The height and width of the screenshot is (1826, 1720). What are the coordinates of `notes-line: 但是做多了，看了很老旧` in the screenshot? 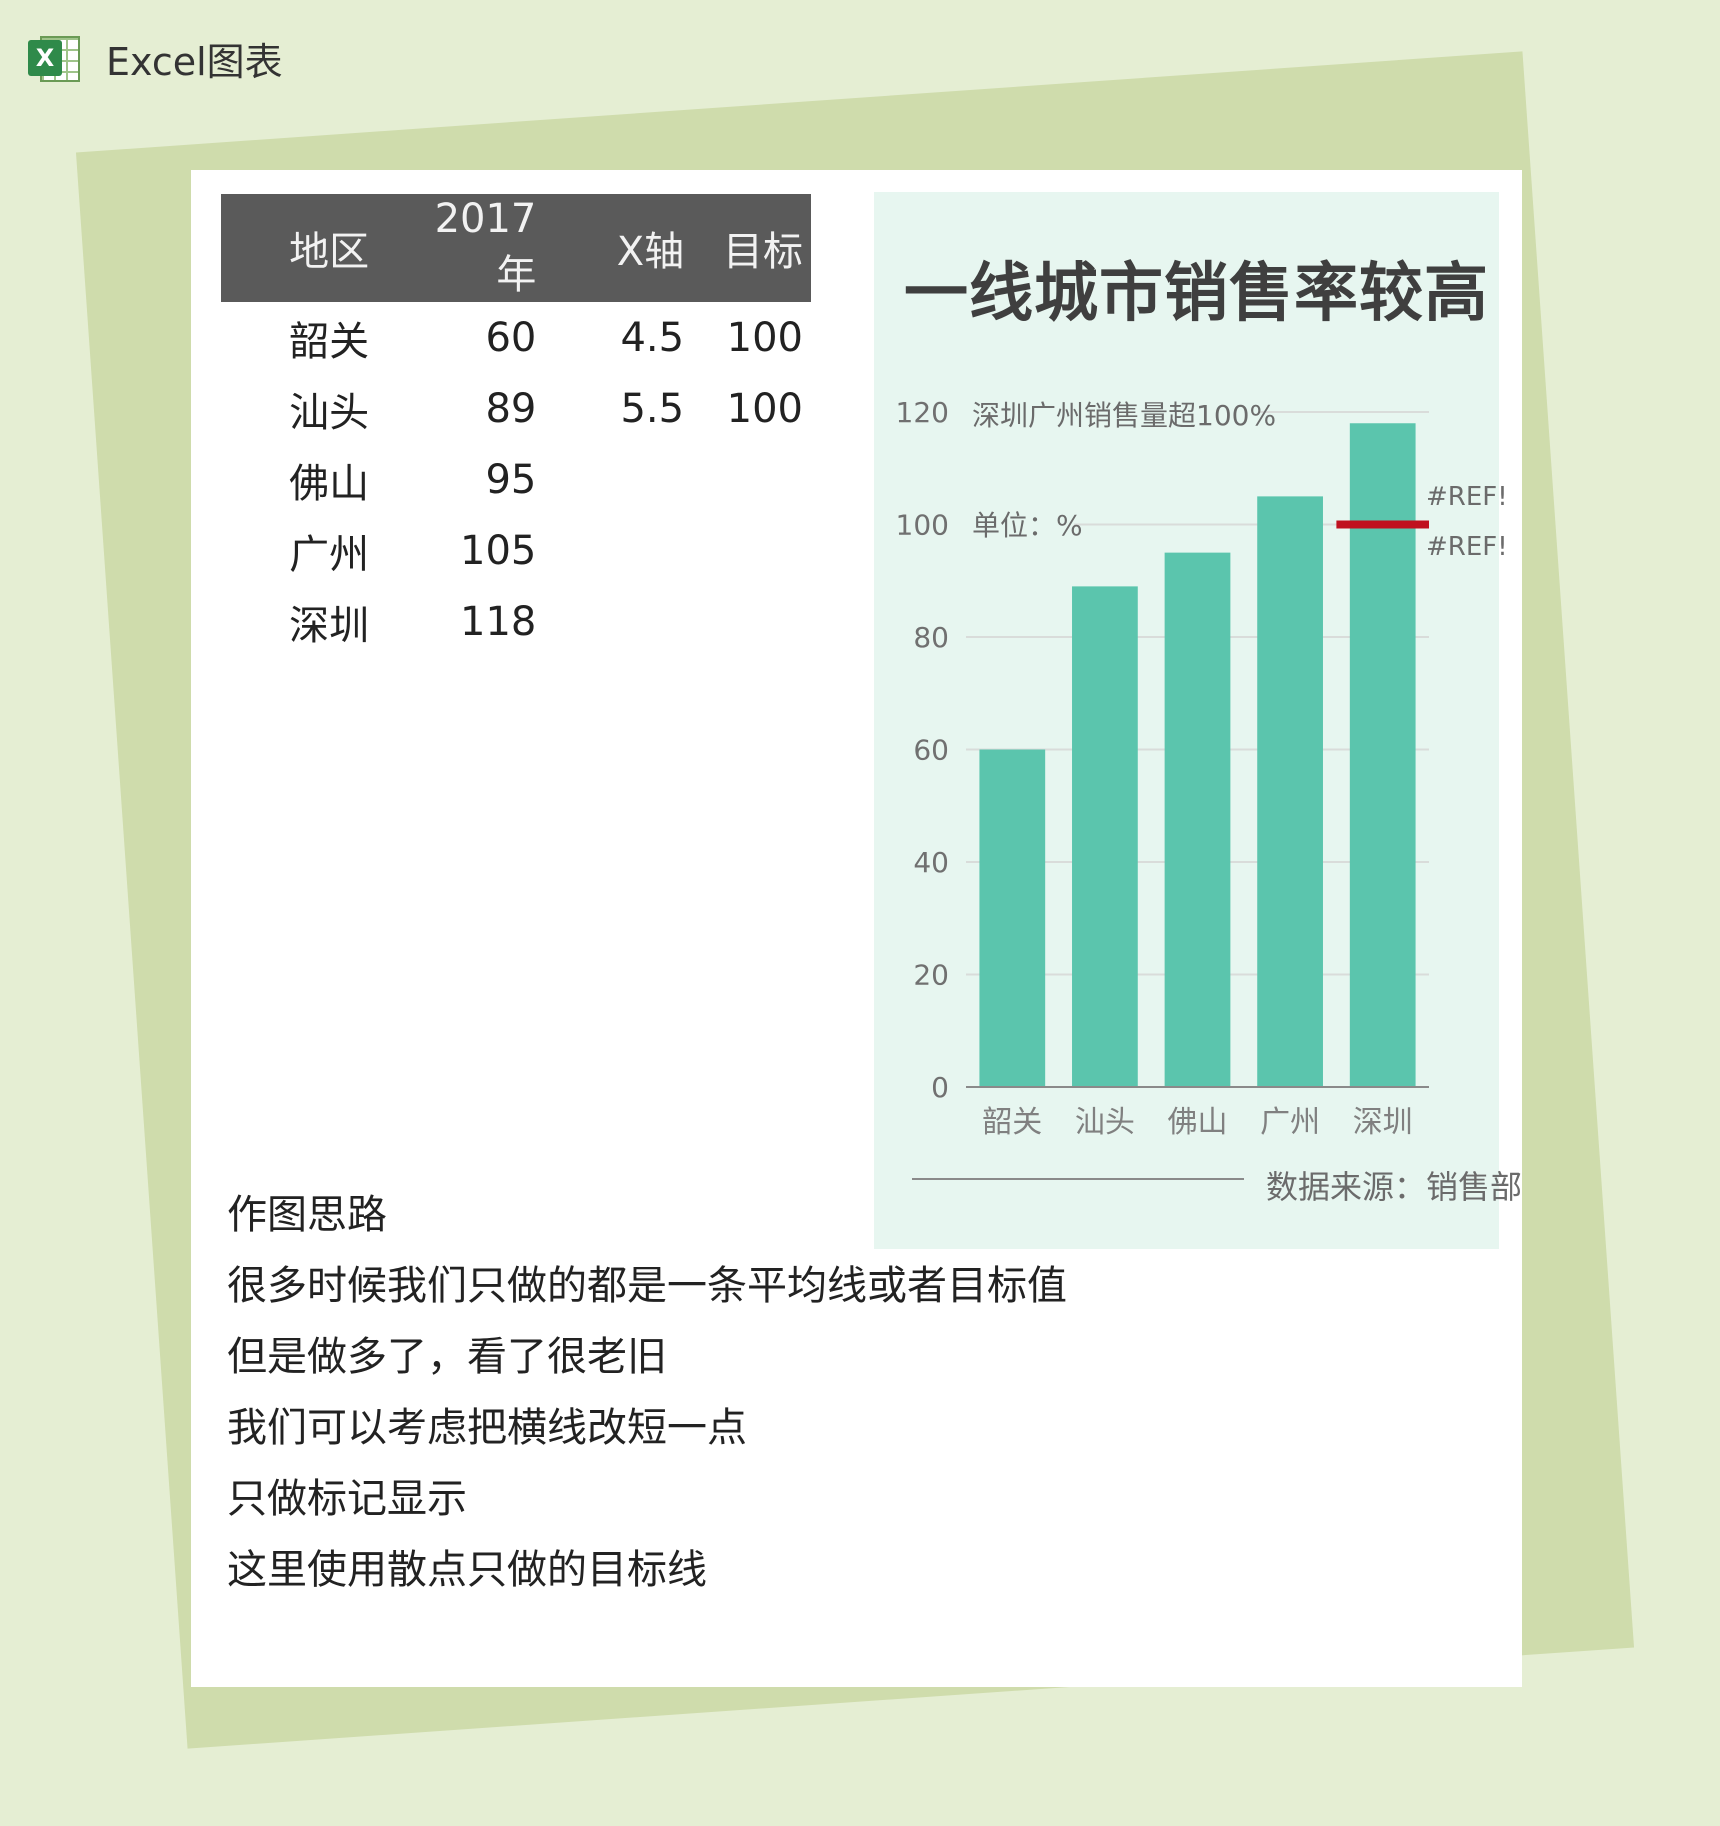 It's located at (447, 1357).